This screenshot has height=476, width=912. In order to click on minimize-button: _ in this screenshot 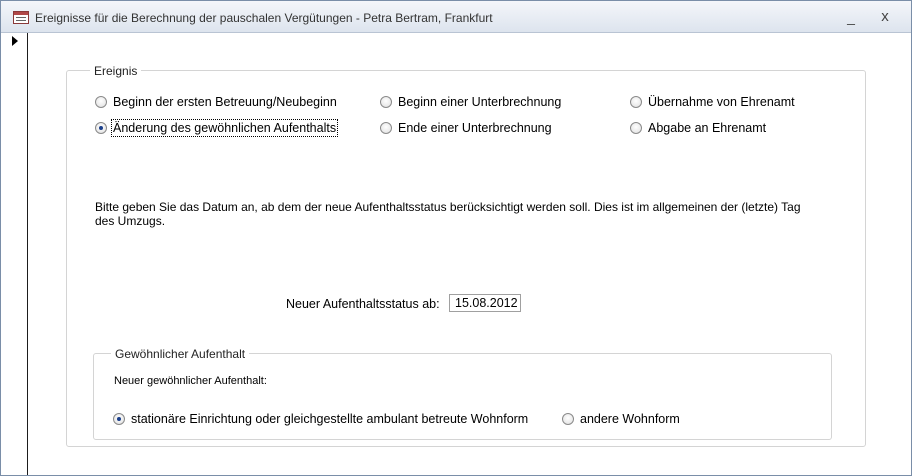, I will do `click(851, 17)`.